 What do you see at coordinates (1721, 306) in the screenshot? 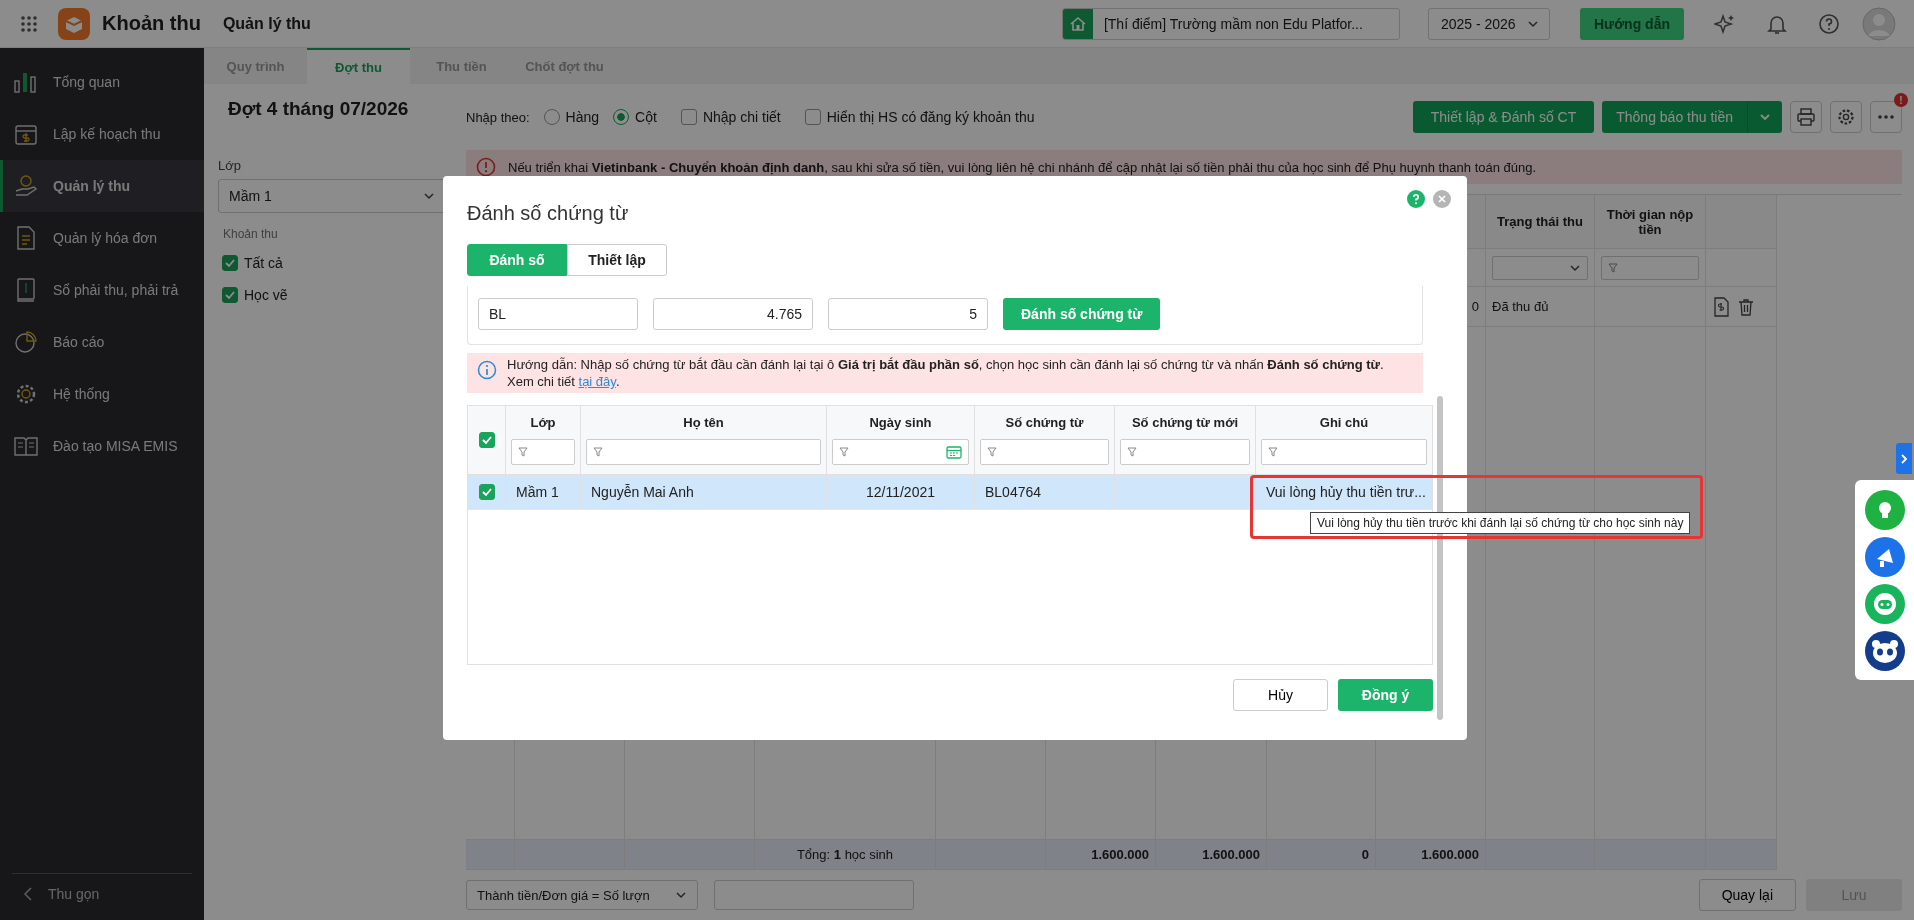
I see `receipt-icon` at bounding box center [1721, 306].